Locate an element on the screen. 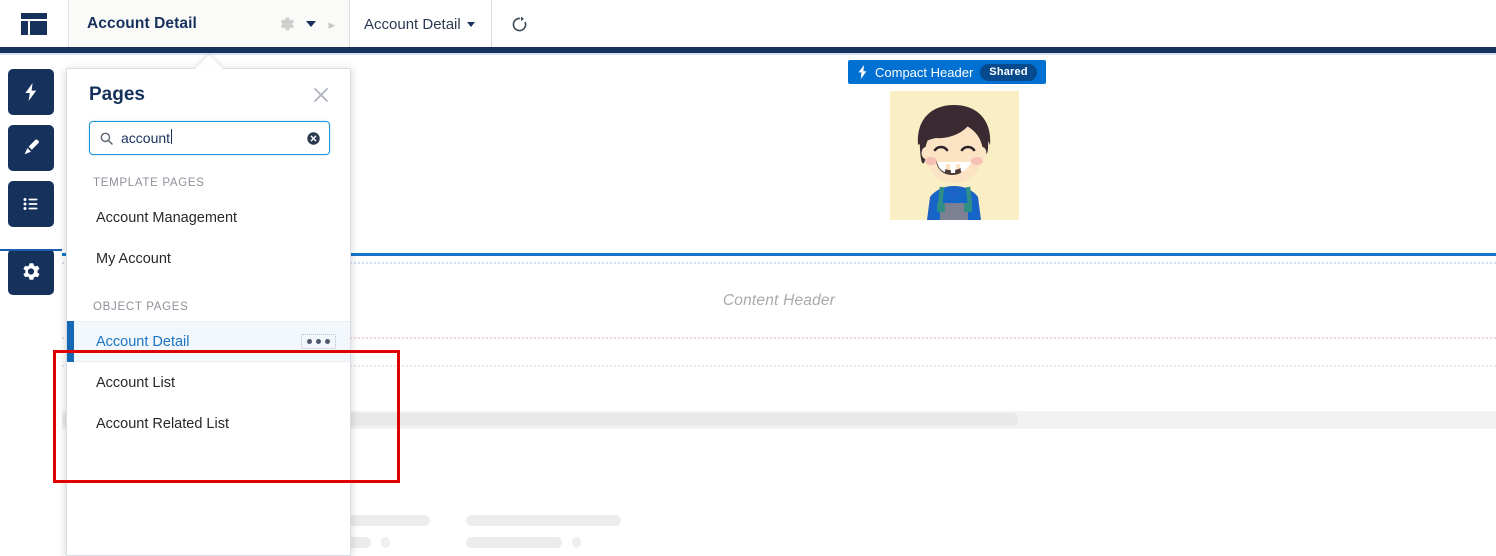 The height and width of the screenshot is (556, 1496). skeleton-column is located at coordinates (543, 531).